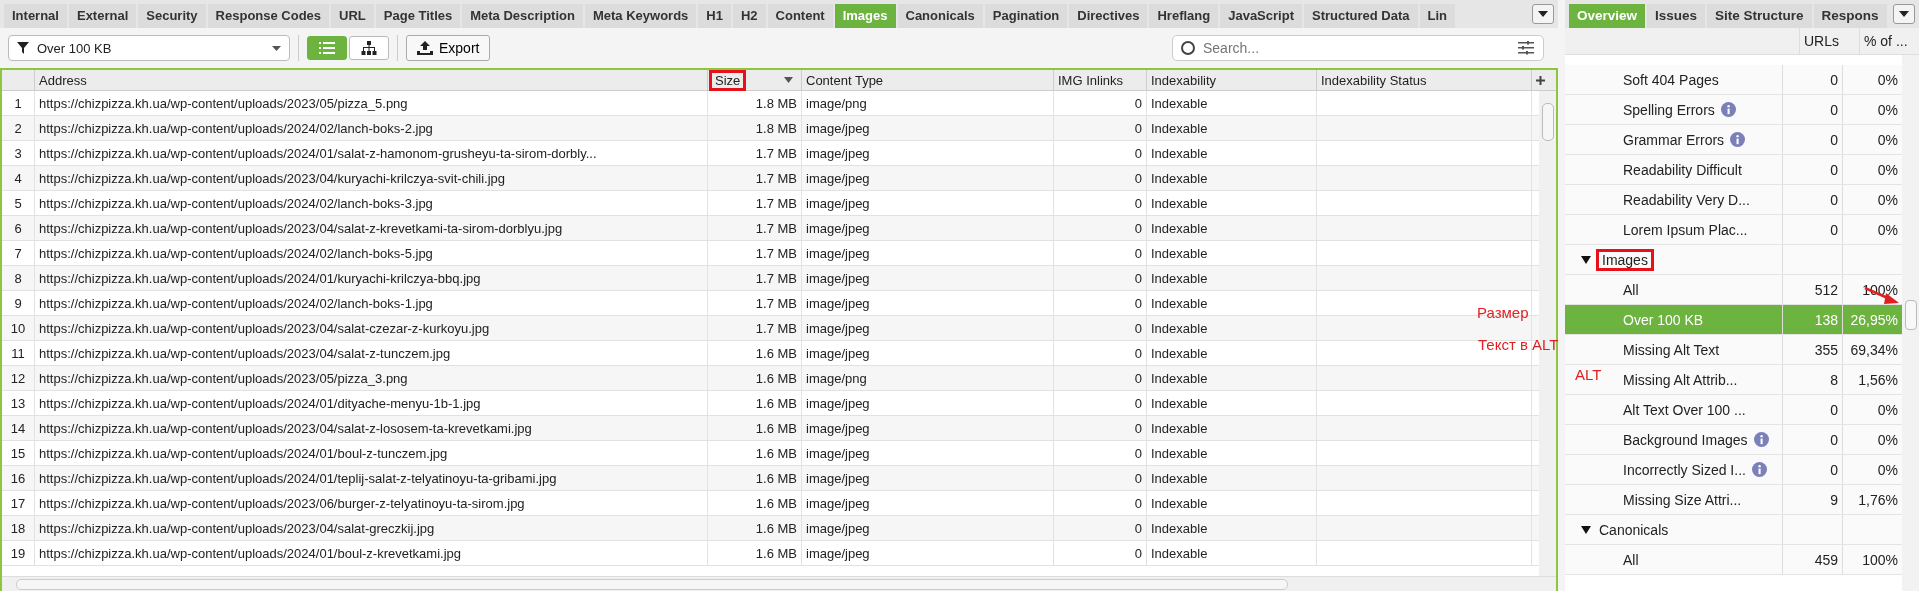 The width and height of the screenshot is (1919, 591). What do you see at coordinates (1733, 560) in the screenshot?
I see `tree-item: All 459 100%` at bounding box center [1733, 560].